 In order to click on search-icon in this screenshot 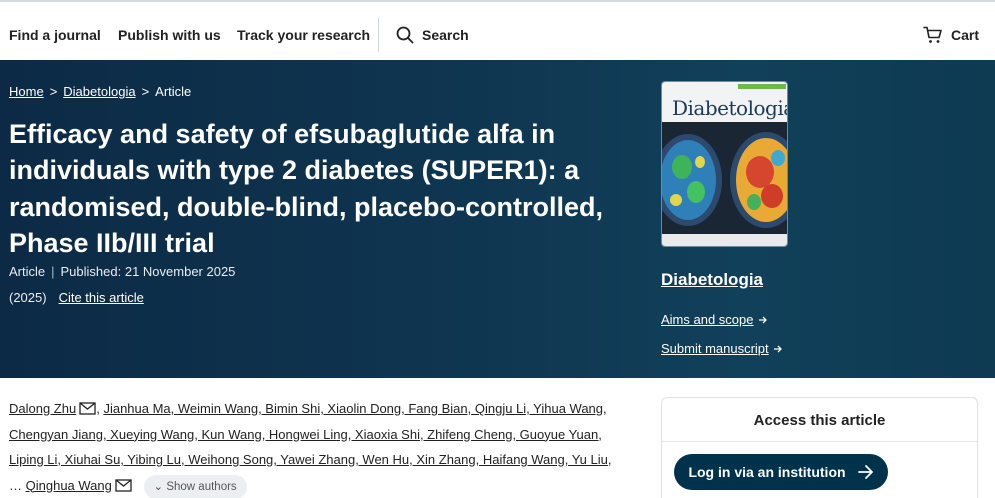, I will do `click(405, 35)`.